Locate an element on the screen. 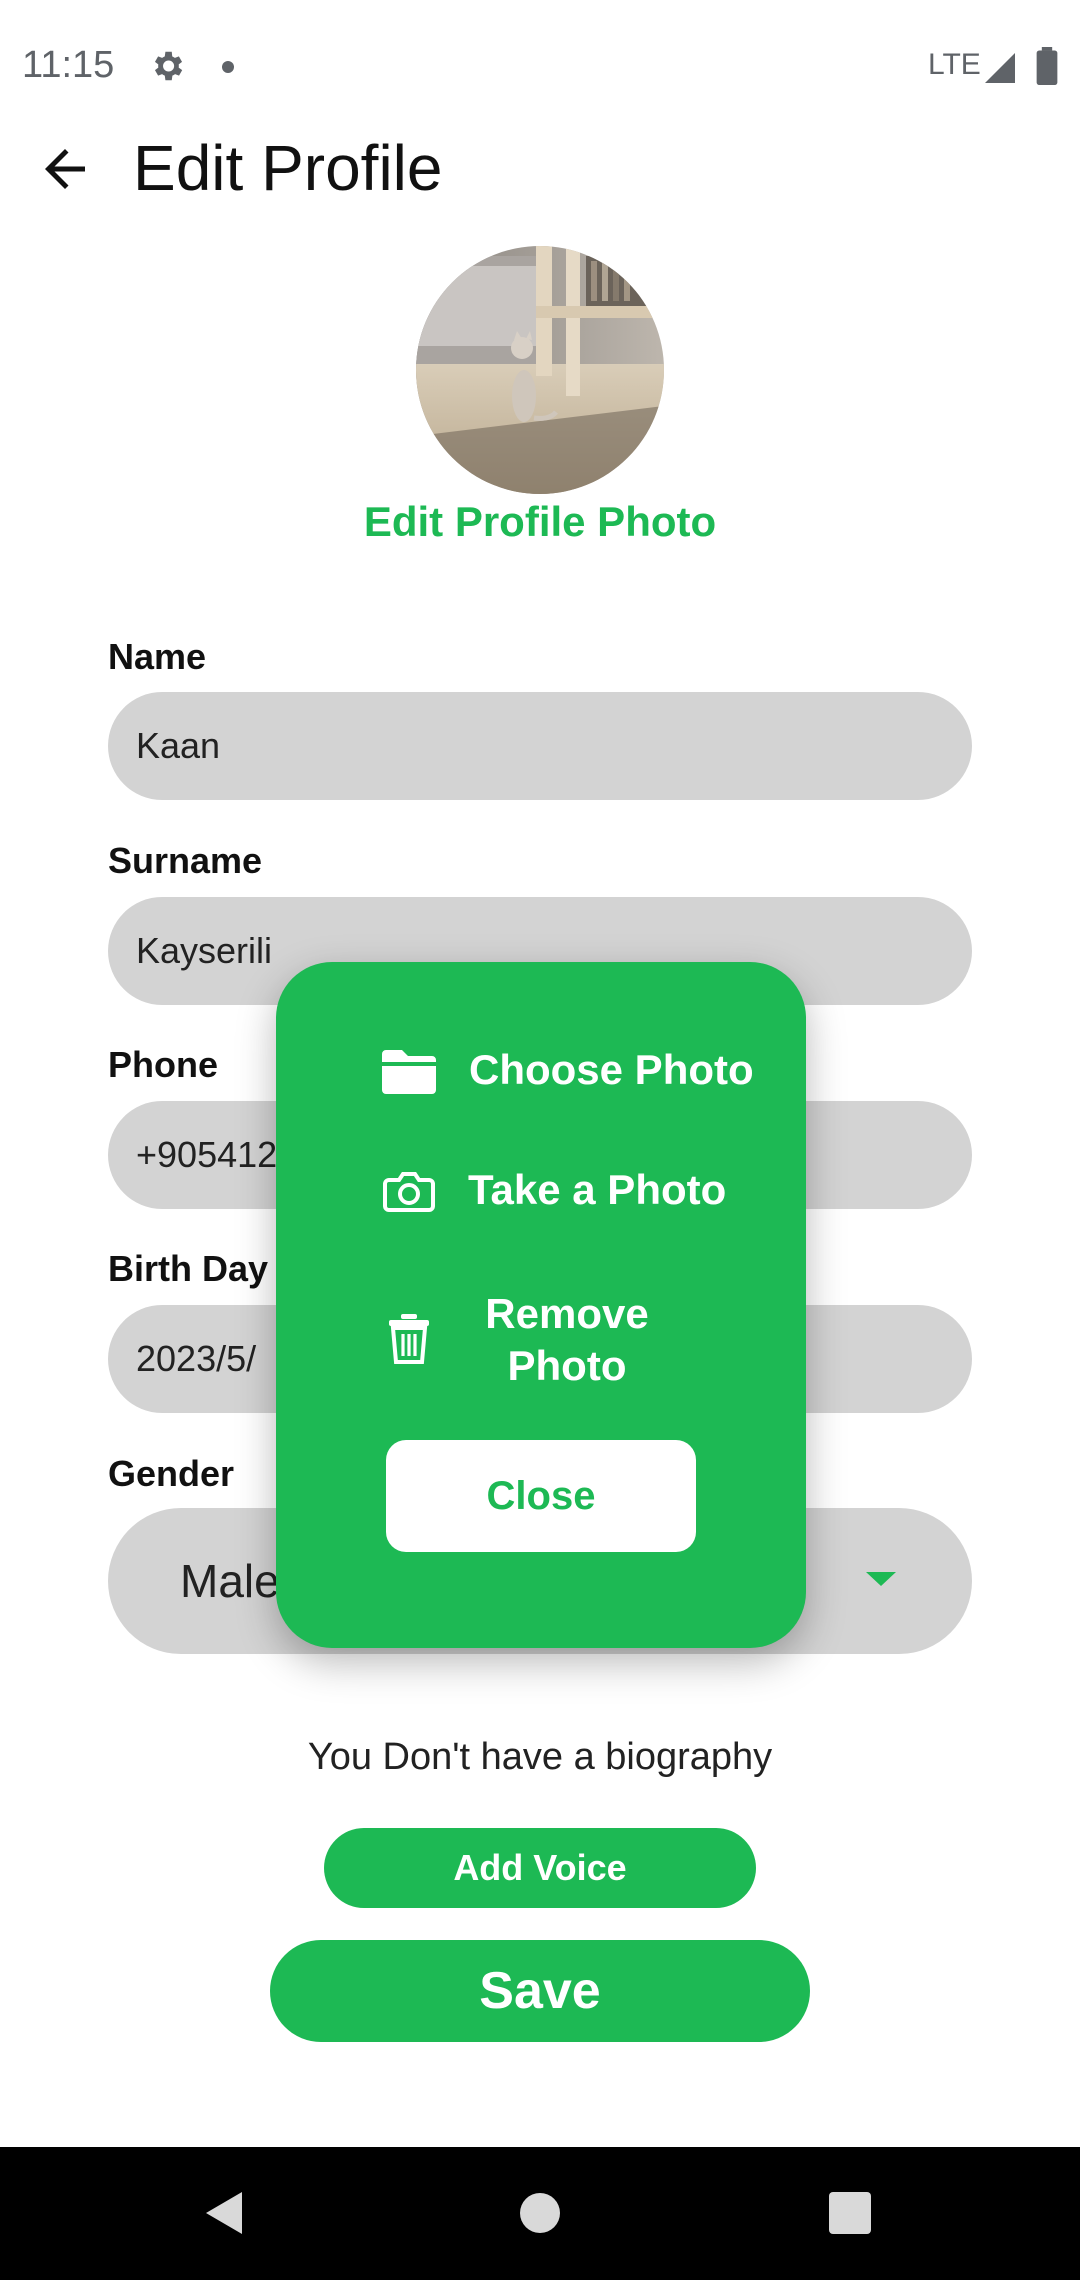  signal-icon is located at coordinates (1000, 68).